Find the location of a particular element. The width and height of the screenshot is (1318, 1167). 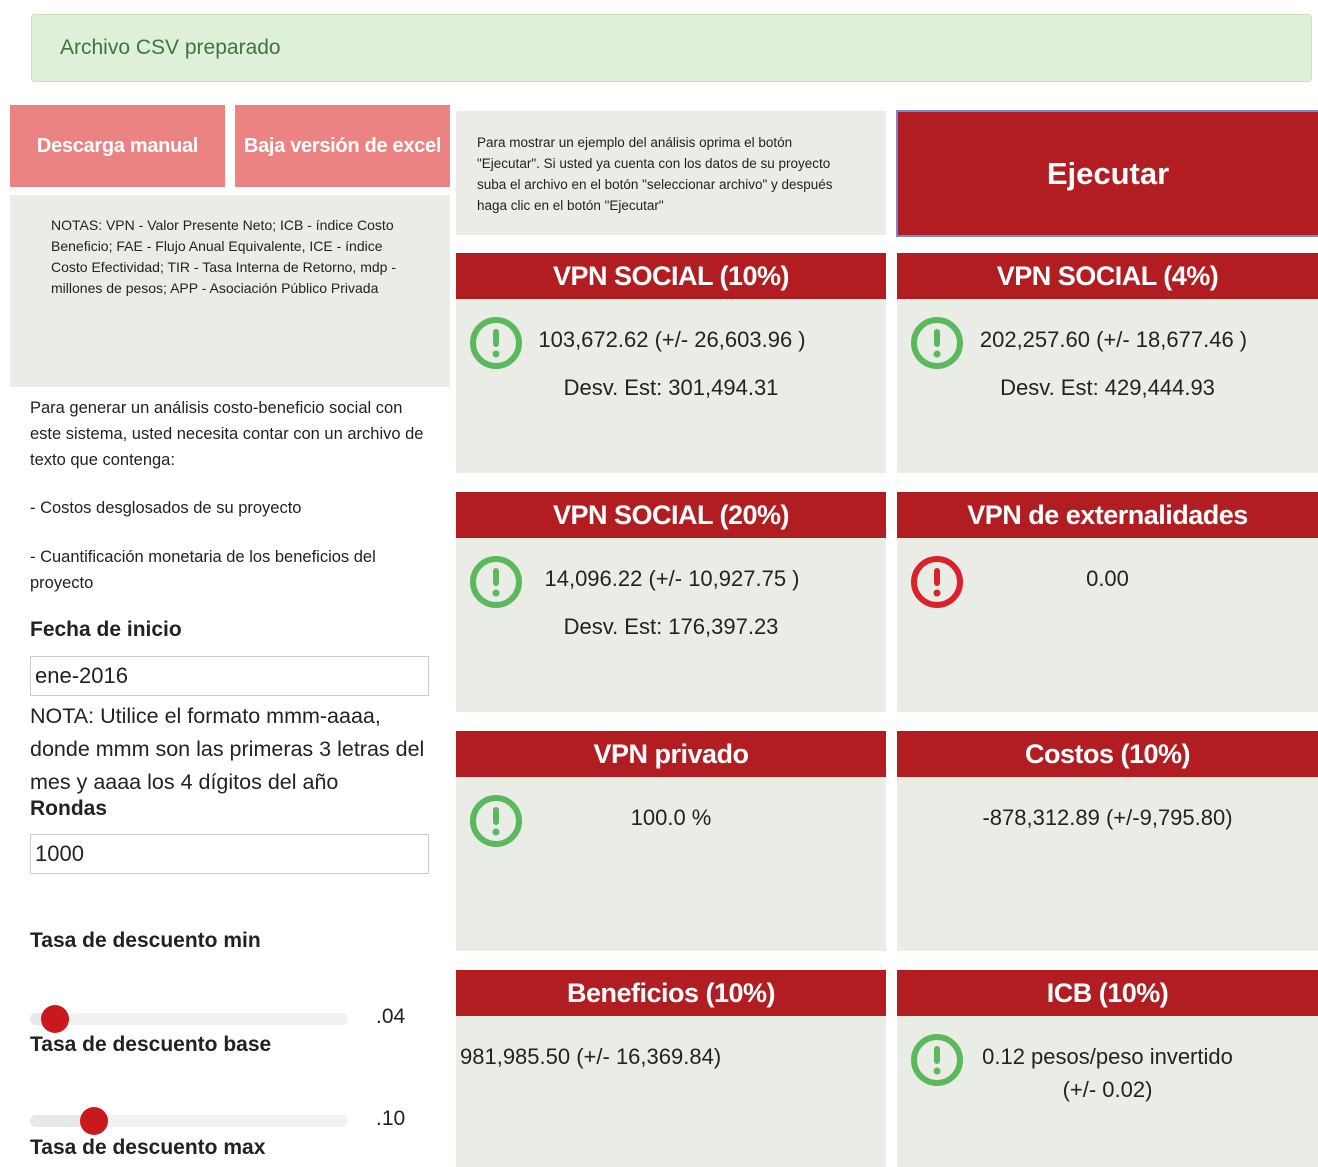

manual-download-label: Descarga manual is located at coordinates (117, 145).